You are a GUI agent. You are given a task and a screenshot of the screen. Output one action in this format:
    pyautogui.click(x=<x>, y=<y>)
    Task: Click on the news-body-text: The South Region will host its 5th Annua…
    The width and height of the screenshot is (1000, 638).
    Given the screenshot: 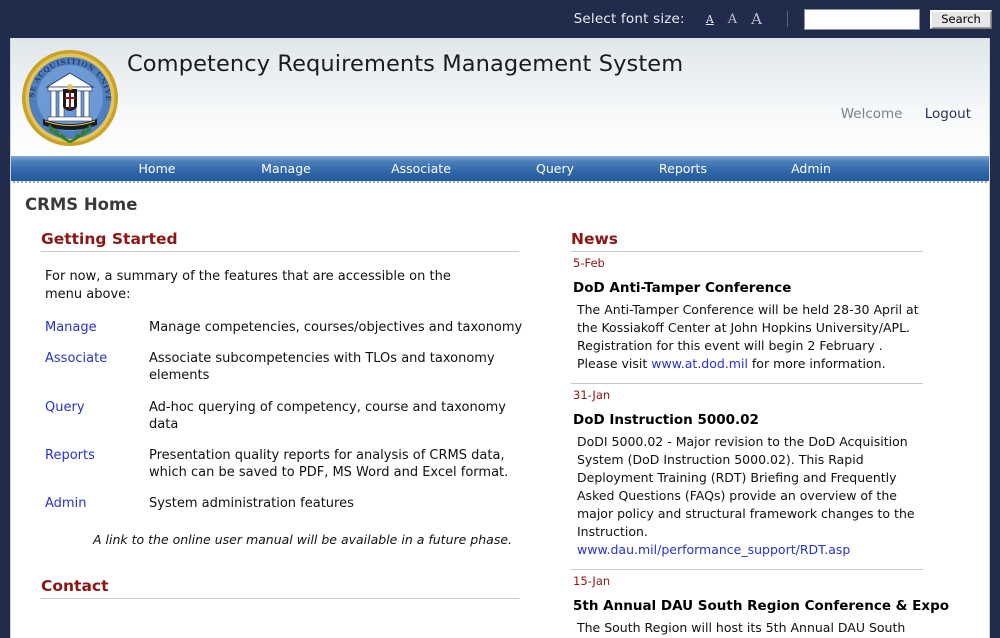 What is the action you would take?
    pyautogui.click(x=741, y=627)
    